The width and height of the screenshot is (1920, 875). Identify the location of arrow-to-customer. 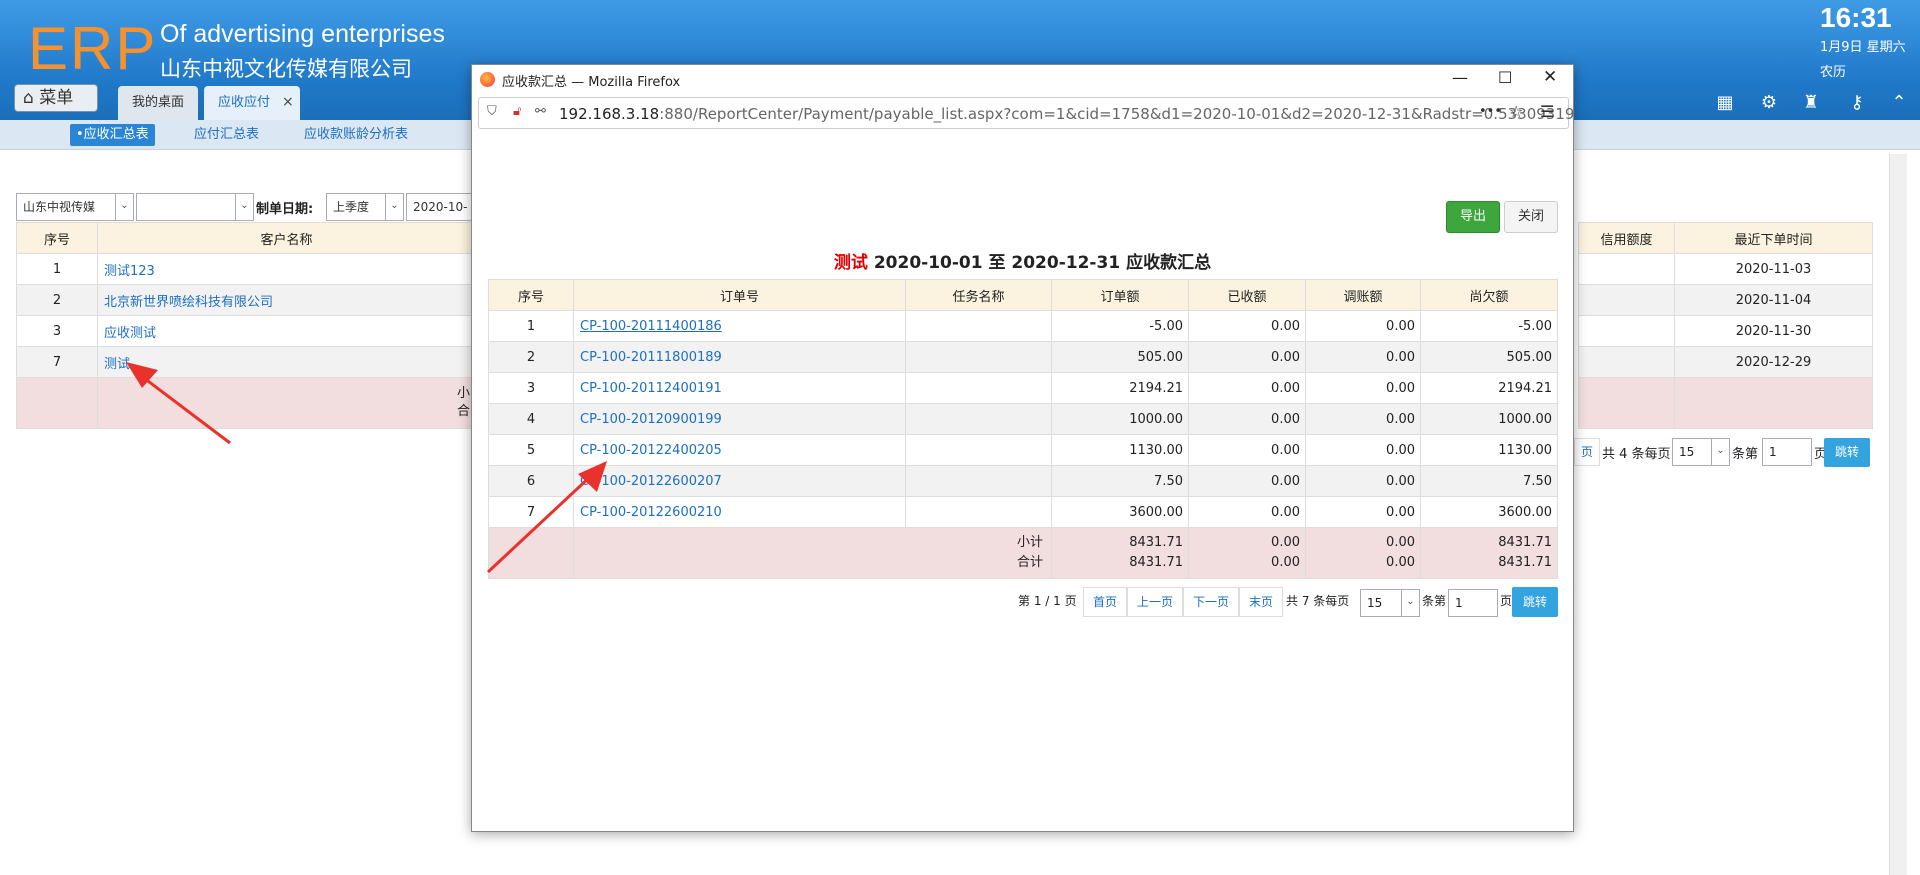
(178, 403).